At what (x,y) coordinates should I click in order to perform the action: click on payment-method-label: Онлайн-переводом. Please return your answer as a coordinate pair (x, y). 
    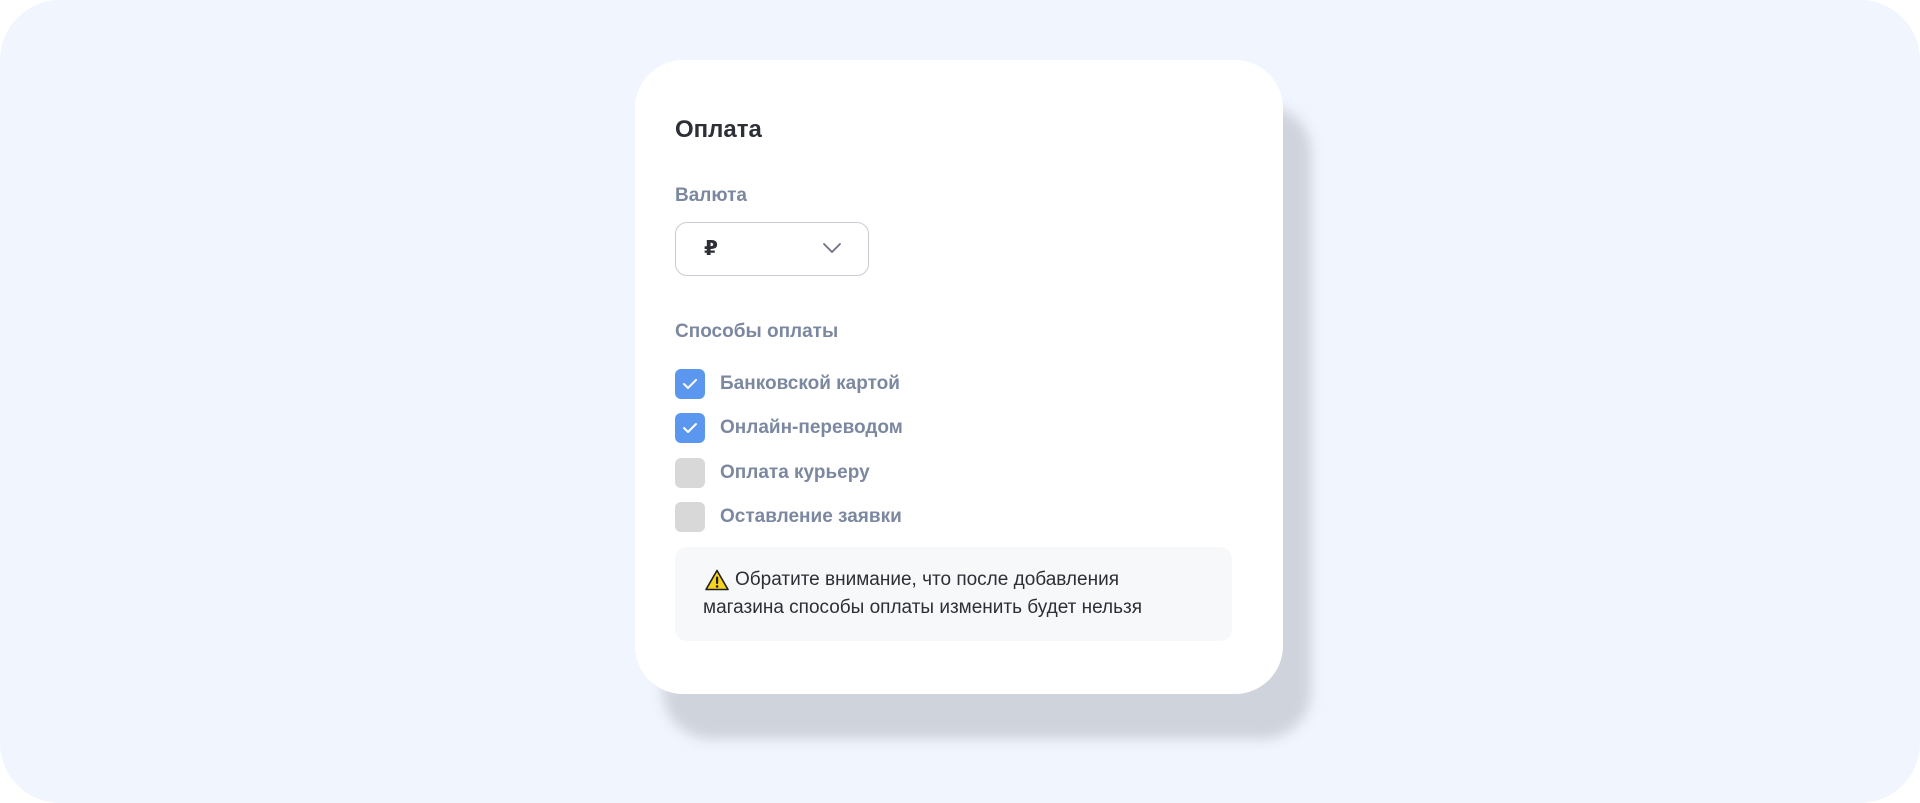
    Looking at the image, I should click on (811, 427).